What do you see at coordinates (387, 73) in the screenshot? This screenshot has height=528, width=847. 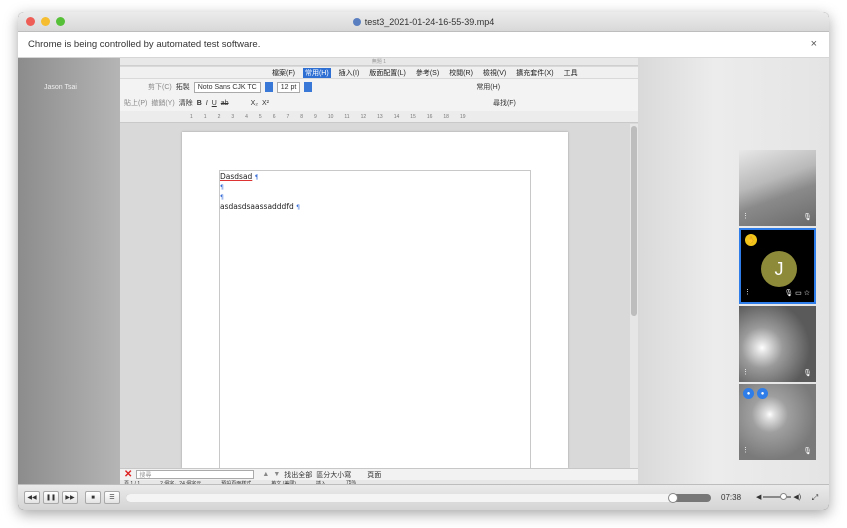 I see `menu-layout: 版面配置(L)` at bounding box center [387, 73].